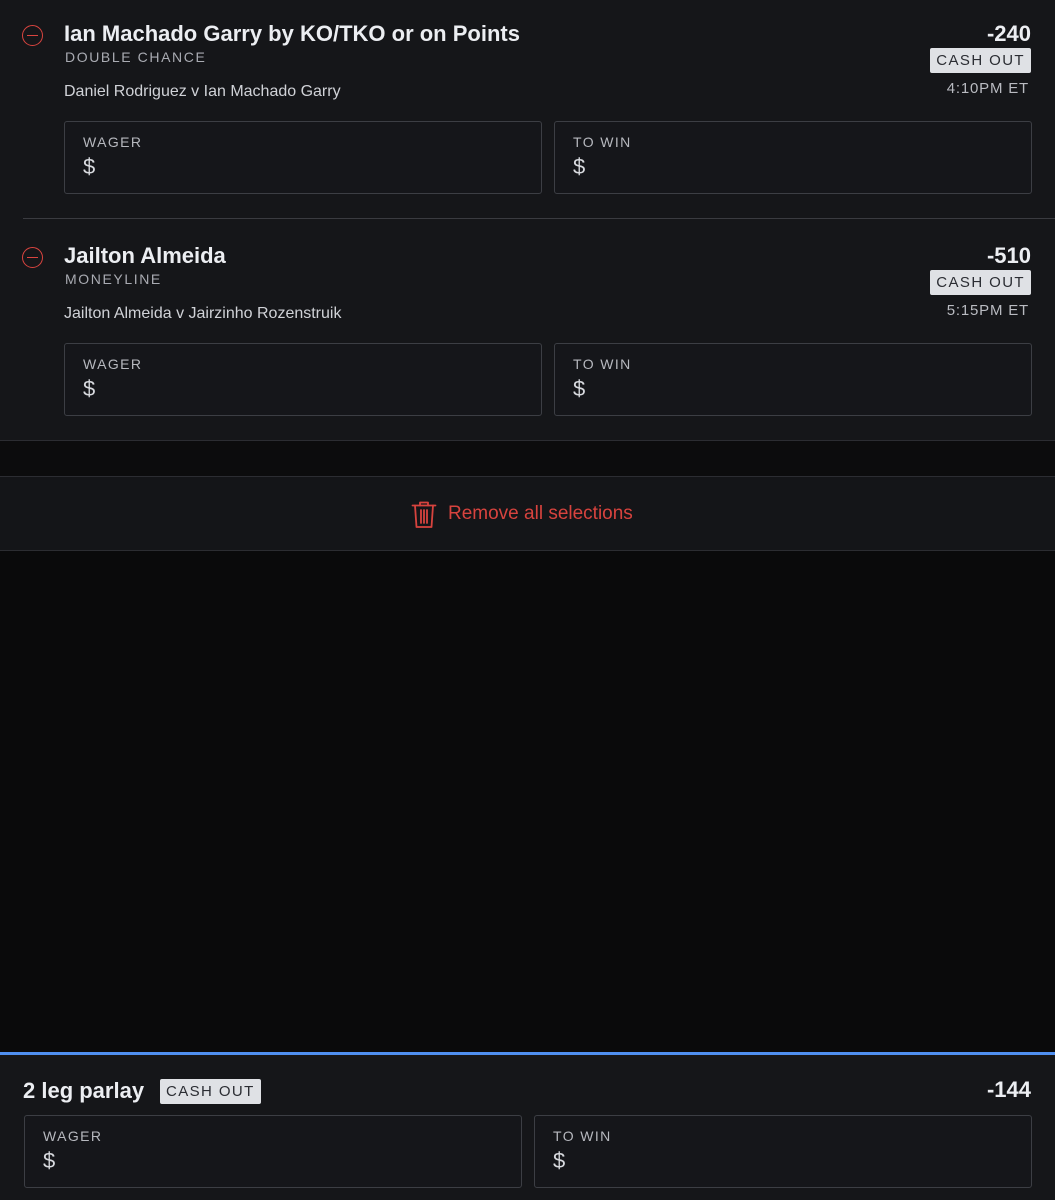 This screenshot has width=1055, height=1200. I want to click on spacer, so click(527, 458).